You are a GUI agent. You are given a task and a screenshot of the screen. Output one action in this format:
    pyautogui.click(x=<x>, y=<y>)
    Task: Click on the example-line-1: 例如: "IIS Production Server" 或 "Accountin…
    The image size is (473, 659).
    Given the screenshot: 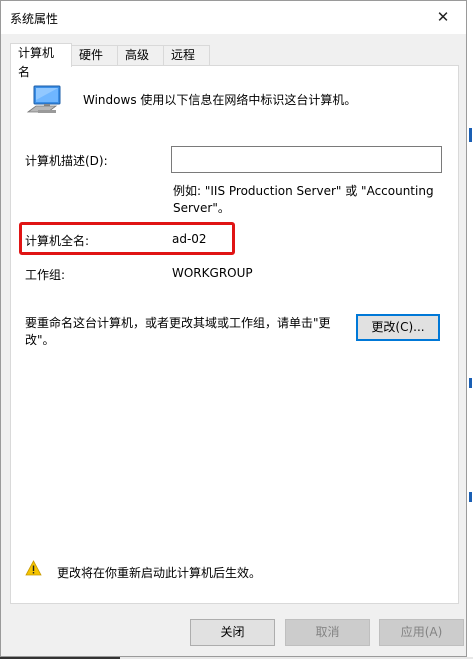 What is the action you would take?
    pyautogui.click(x=303, y=191)
    